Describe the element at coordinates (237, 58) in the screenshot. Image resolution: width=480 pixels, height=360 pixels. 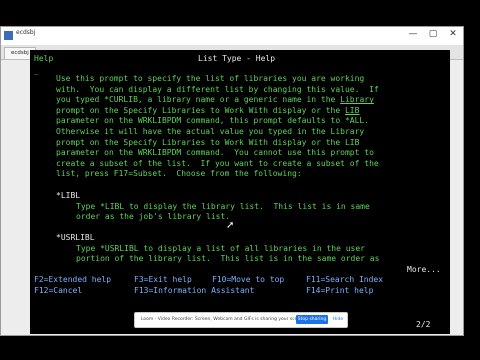
I see `screen-title: List Type - Help` at that location.